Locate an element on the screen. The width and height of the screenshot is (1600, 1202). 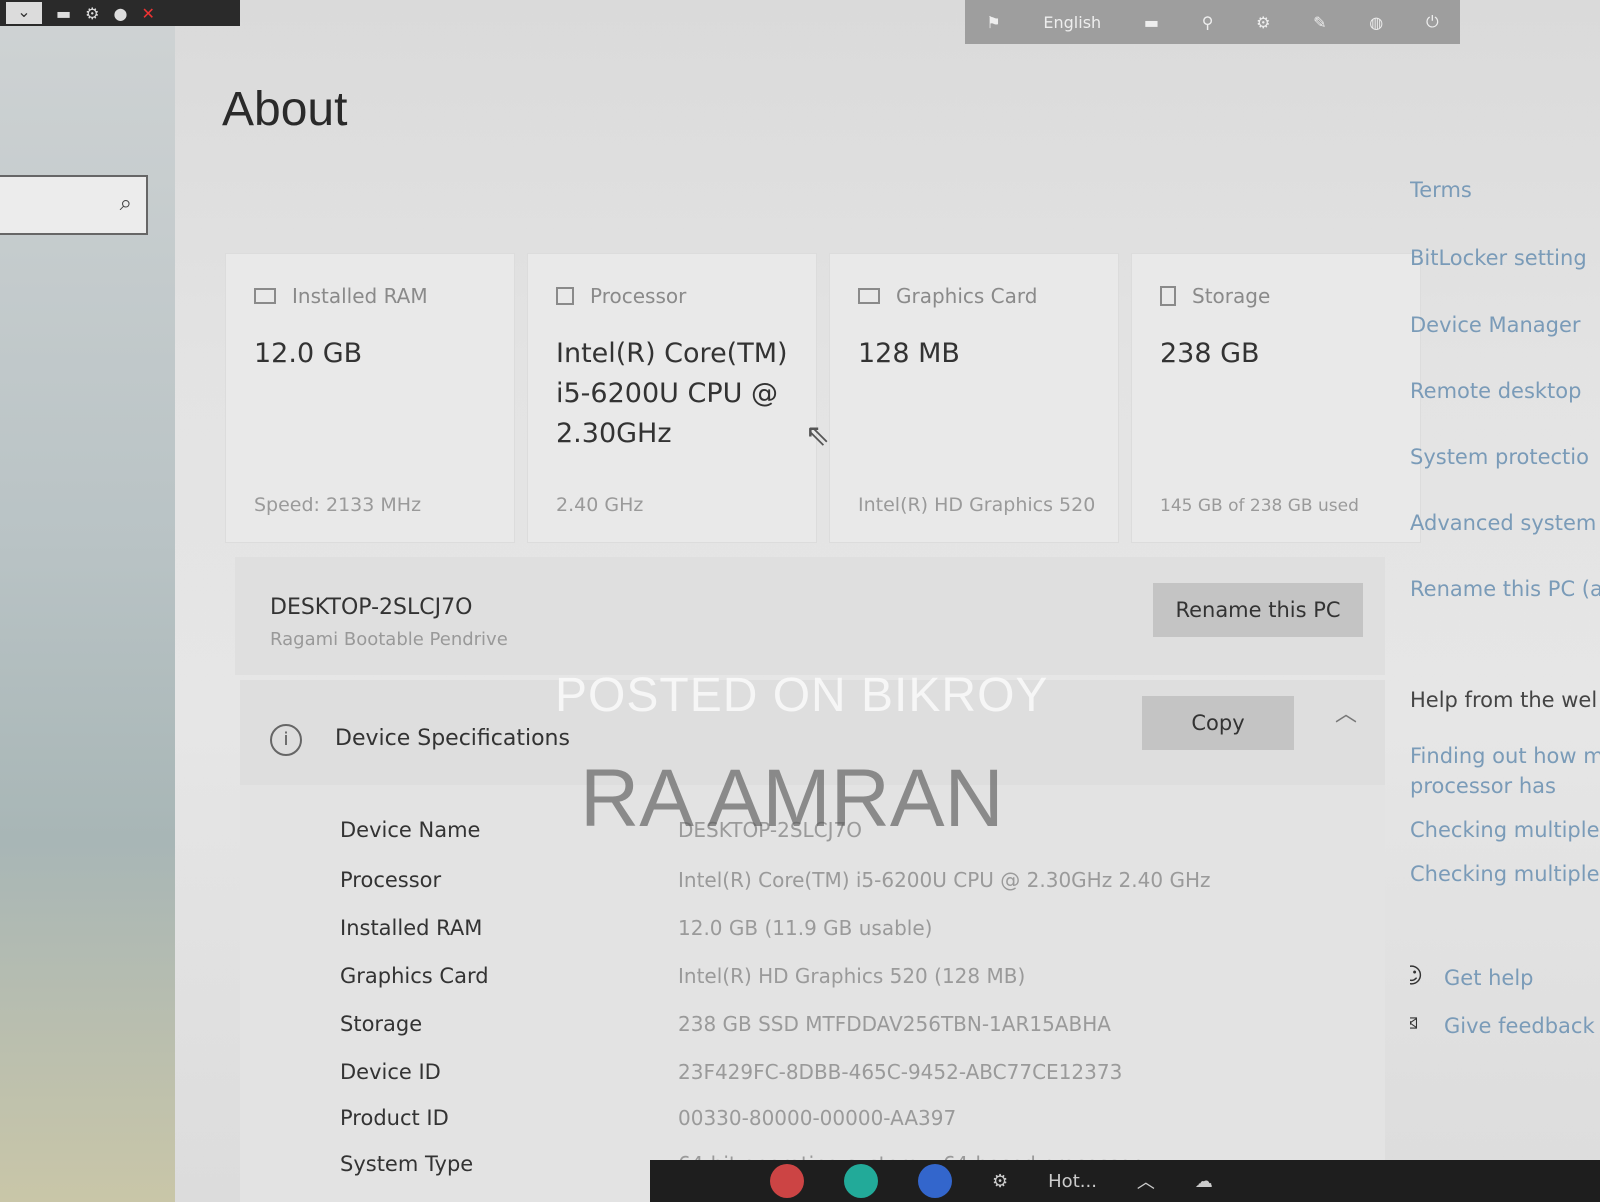
keyboard-icon: ▬ is located at coordinates (1151, 22).